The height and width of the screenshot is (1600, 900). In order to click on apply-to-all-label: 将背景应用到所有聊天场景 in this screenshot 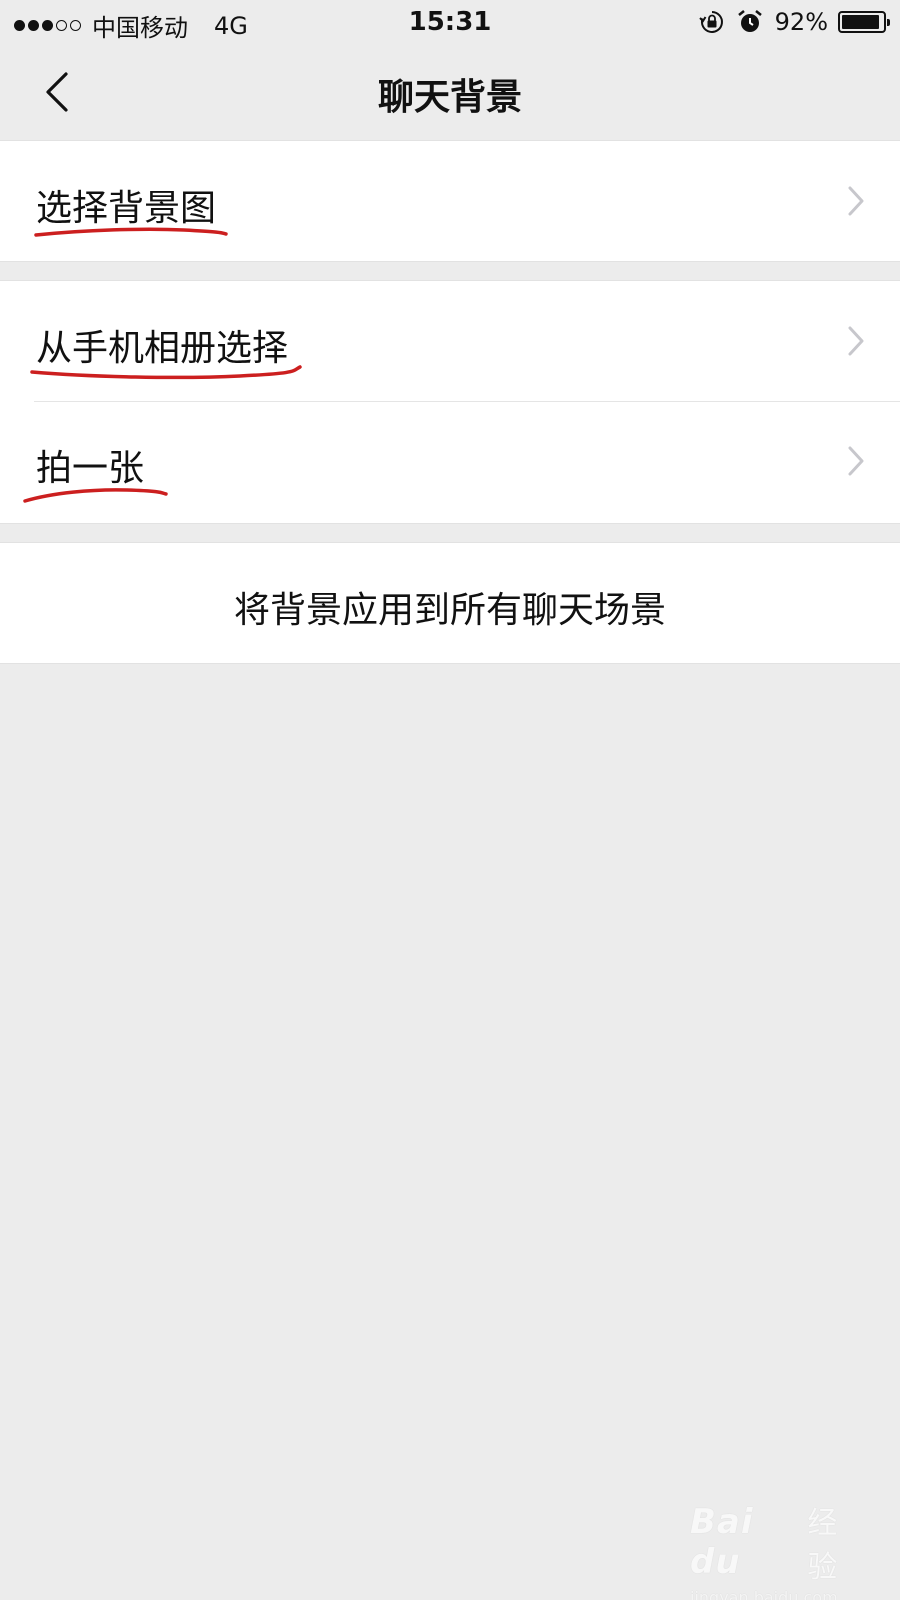, I will do `click(449, 610)`.